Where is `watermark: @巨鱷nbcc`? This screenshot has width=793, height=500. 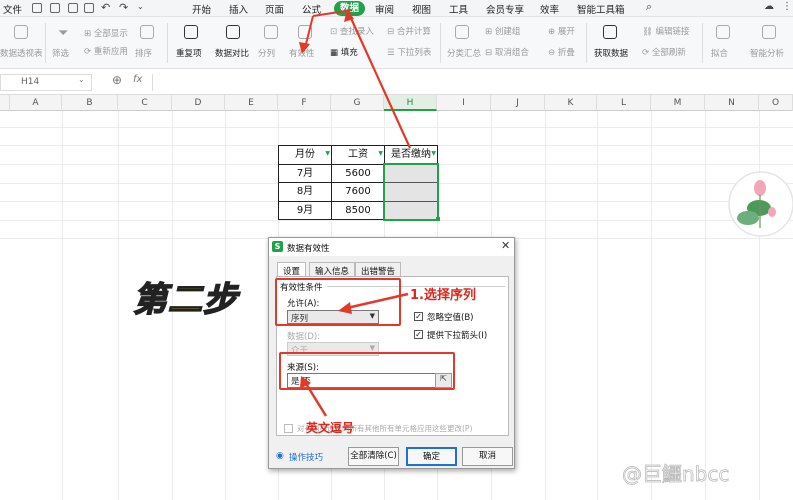
watermark: @巨鱷nbcc is located at coordinates (676, 474).